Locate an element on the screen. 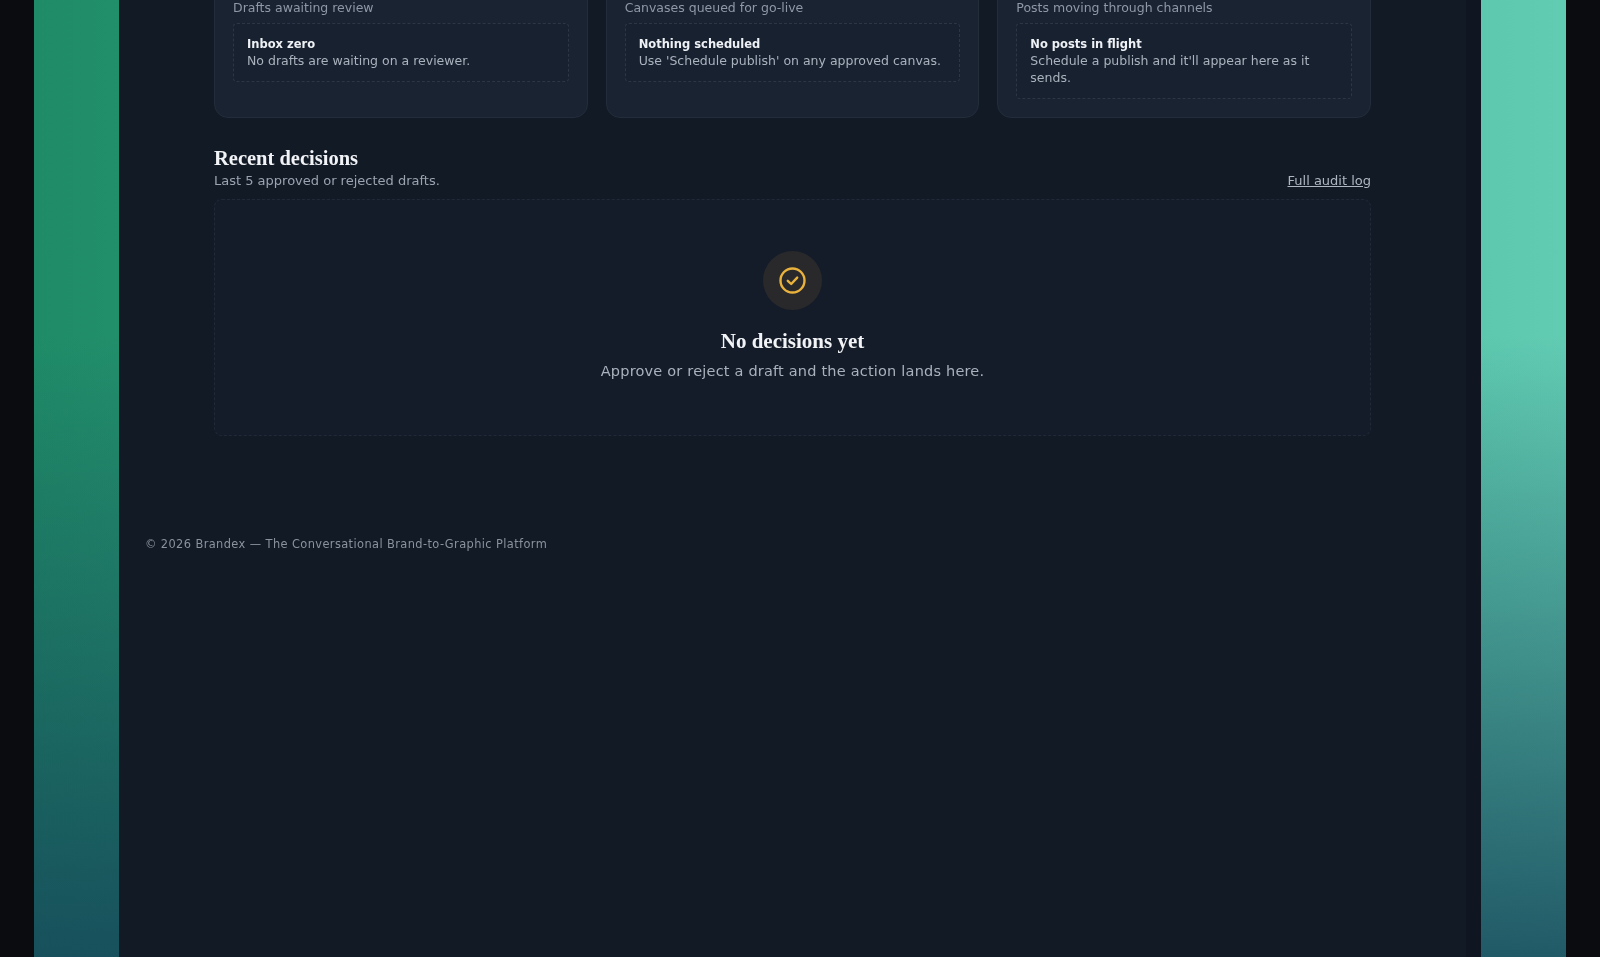  check-circle-icon is located at coordinates (792, 280).